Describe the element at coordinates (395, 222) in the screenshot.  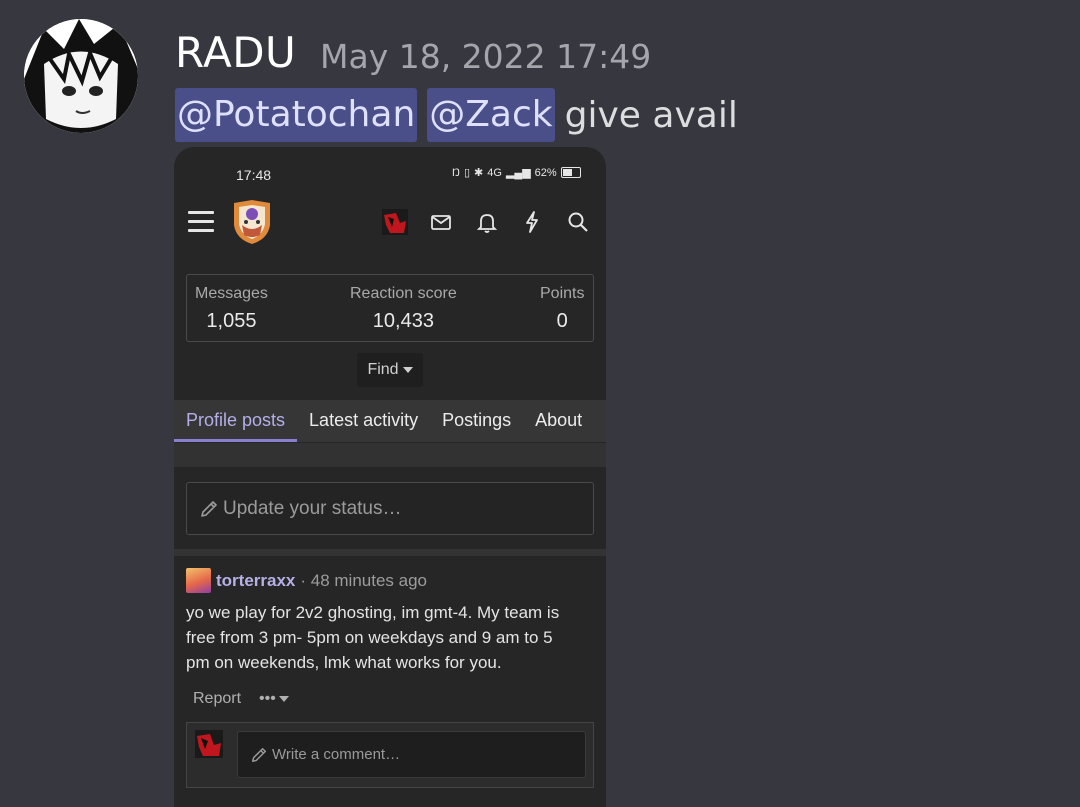
I see `user-avatar-small` at that location.